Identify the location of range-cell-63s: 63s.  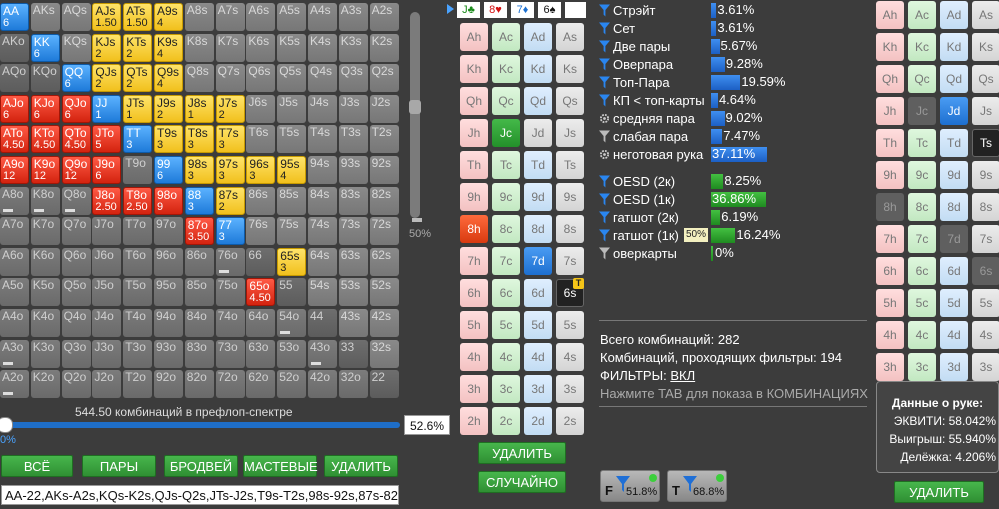
(353, 261).